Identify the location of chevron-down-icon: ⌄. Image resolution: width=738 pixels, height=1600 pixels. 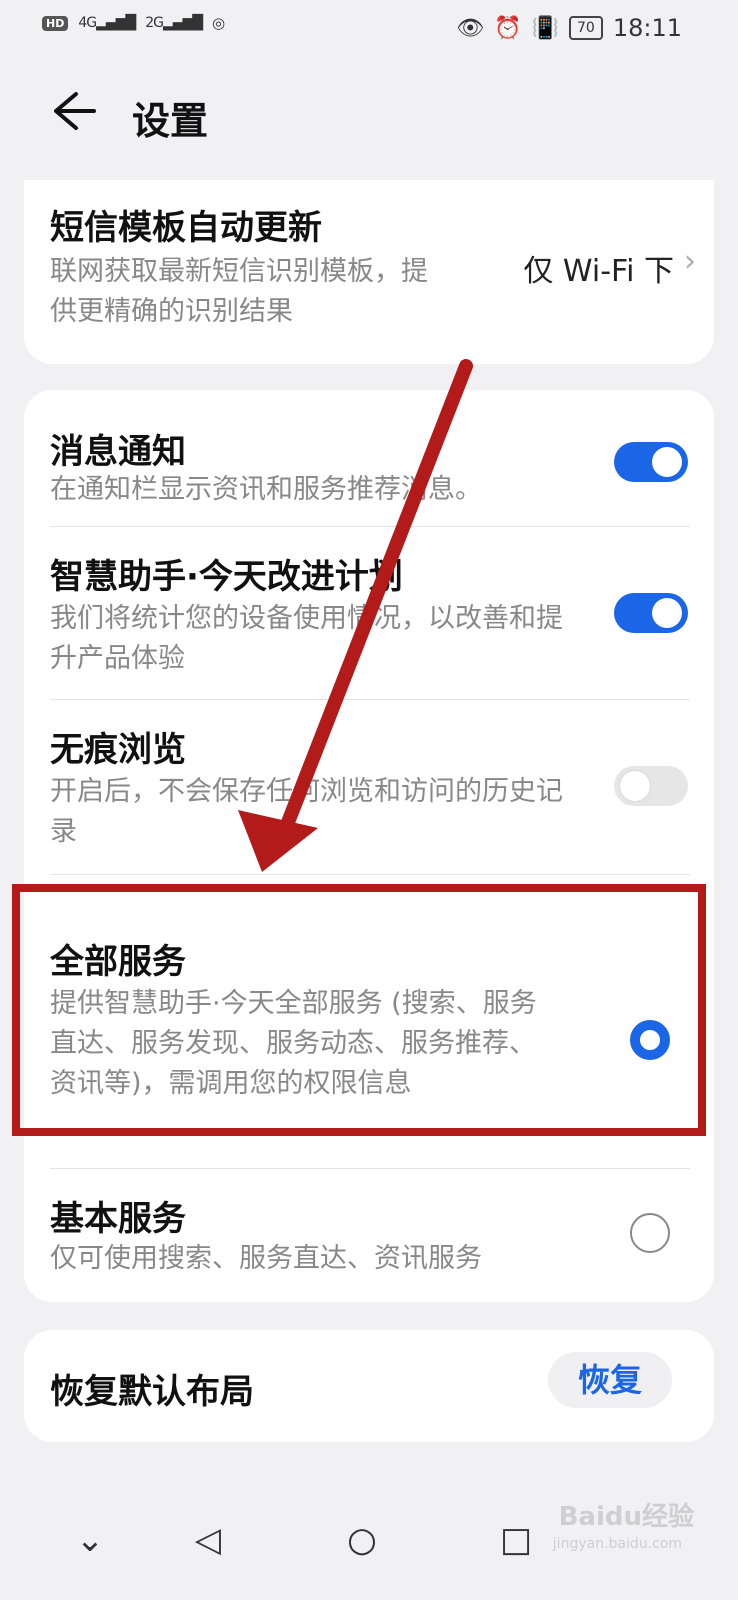
(90, 1540).